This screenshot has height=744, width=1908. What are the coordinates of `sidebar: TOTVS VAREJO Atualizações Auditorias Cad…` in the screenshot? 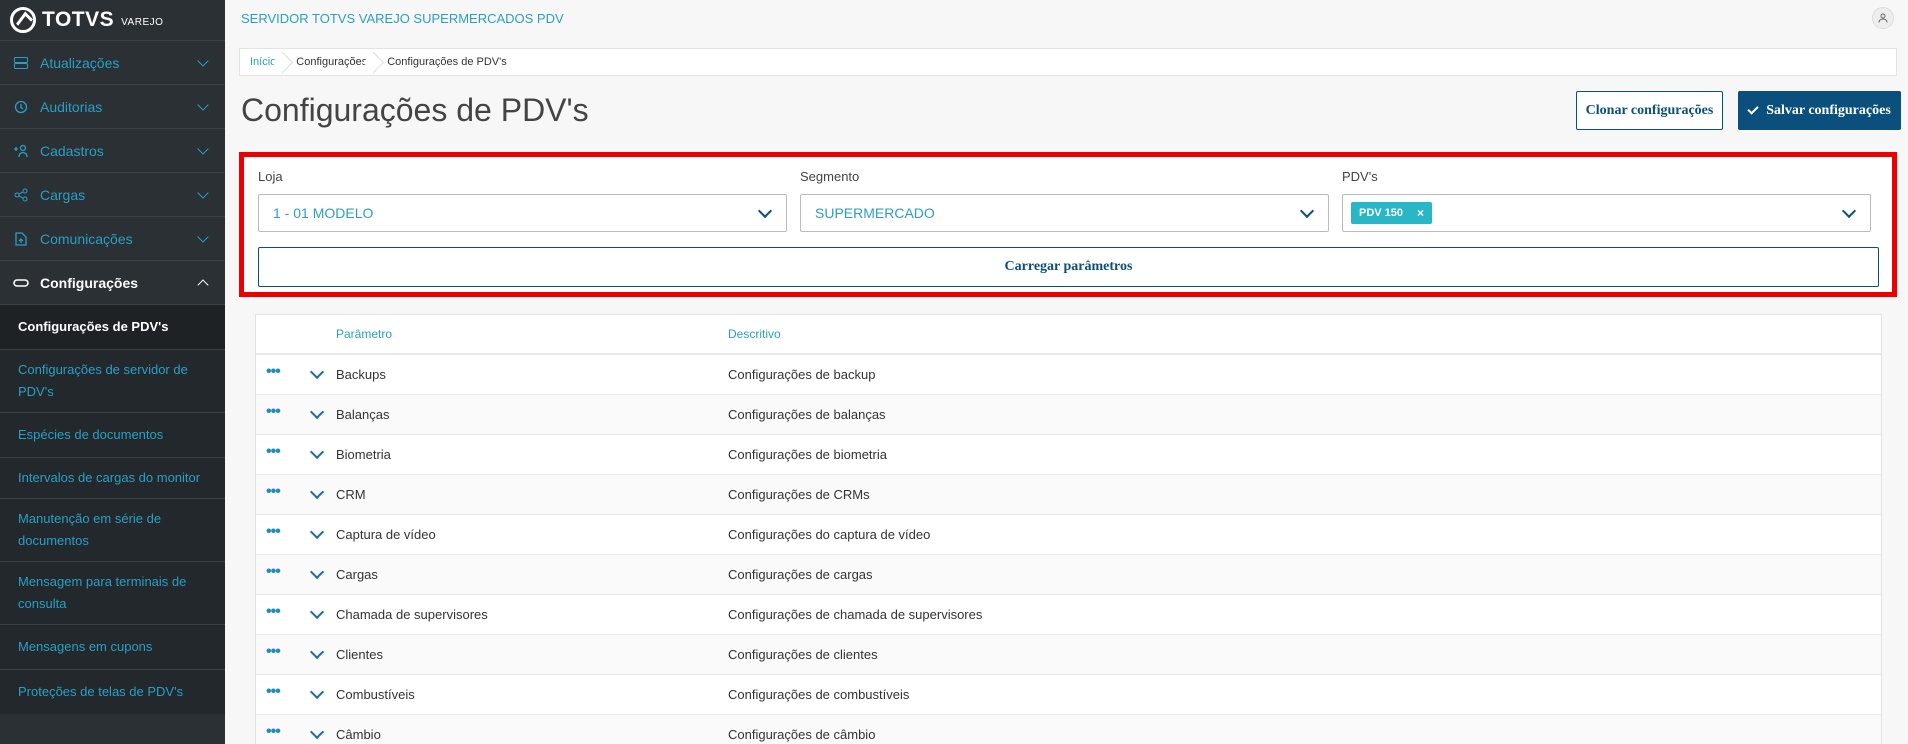 It's located at (112, 372).